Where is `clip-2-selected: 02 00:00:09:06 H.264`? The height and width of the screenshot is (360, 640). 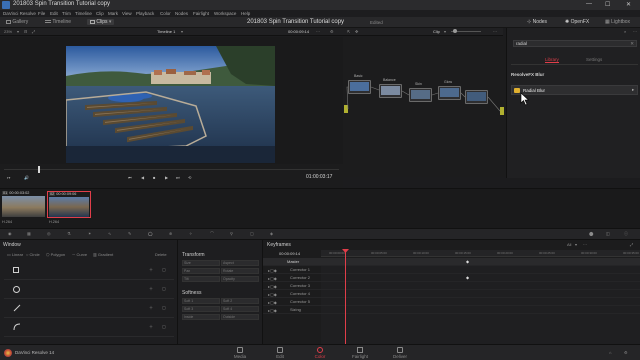
clip-2-selected: 02 00:00:09:06 H.264 is located at coordinates (69, 207).